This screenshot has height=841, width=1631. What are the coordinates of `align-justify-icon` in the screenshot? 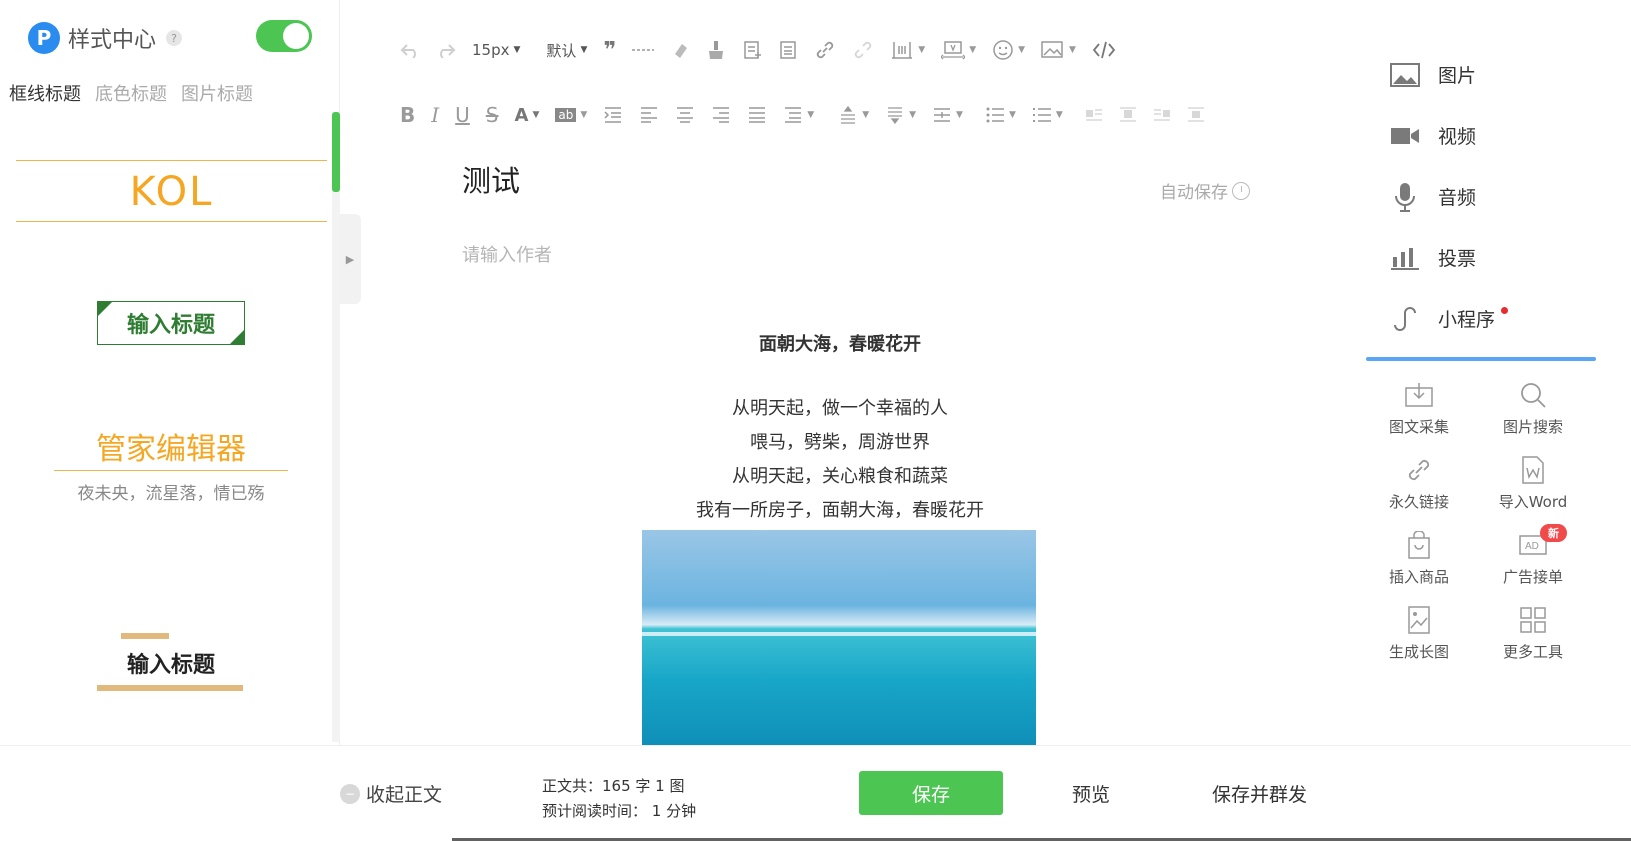 It's located at (757, 115).